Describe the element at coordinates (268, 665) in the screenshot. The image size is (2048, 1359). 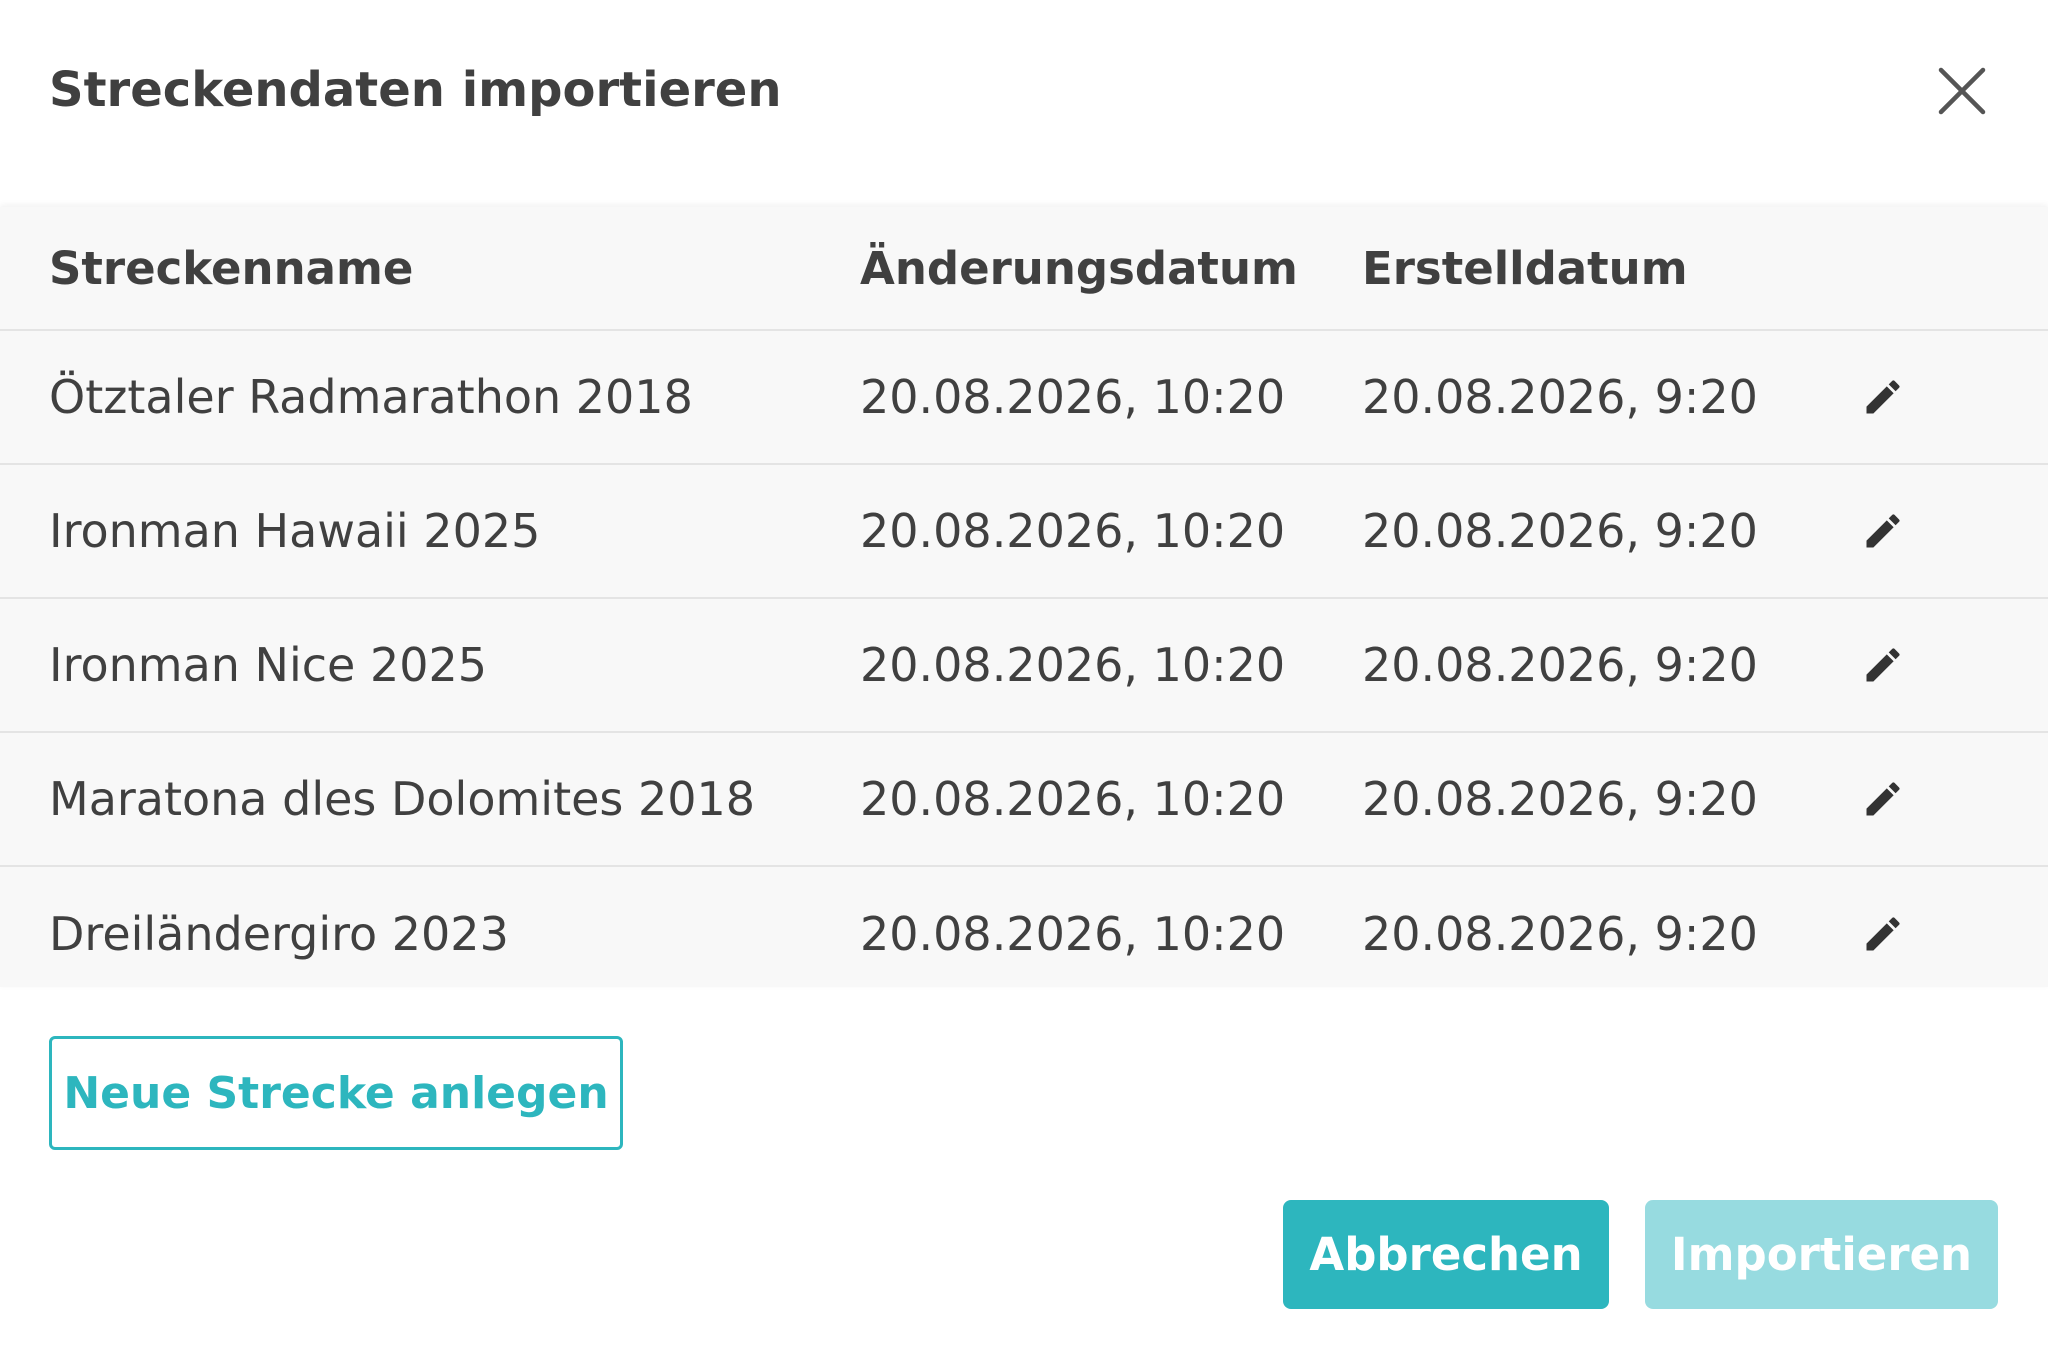
I see `route-name: Ironman Nice 2025` at that location.